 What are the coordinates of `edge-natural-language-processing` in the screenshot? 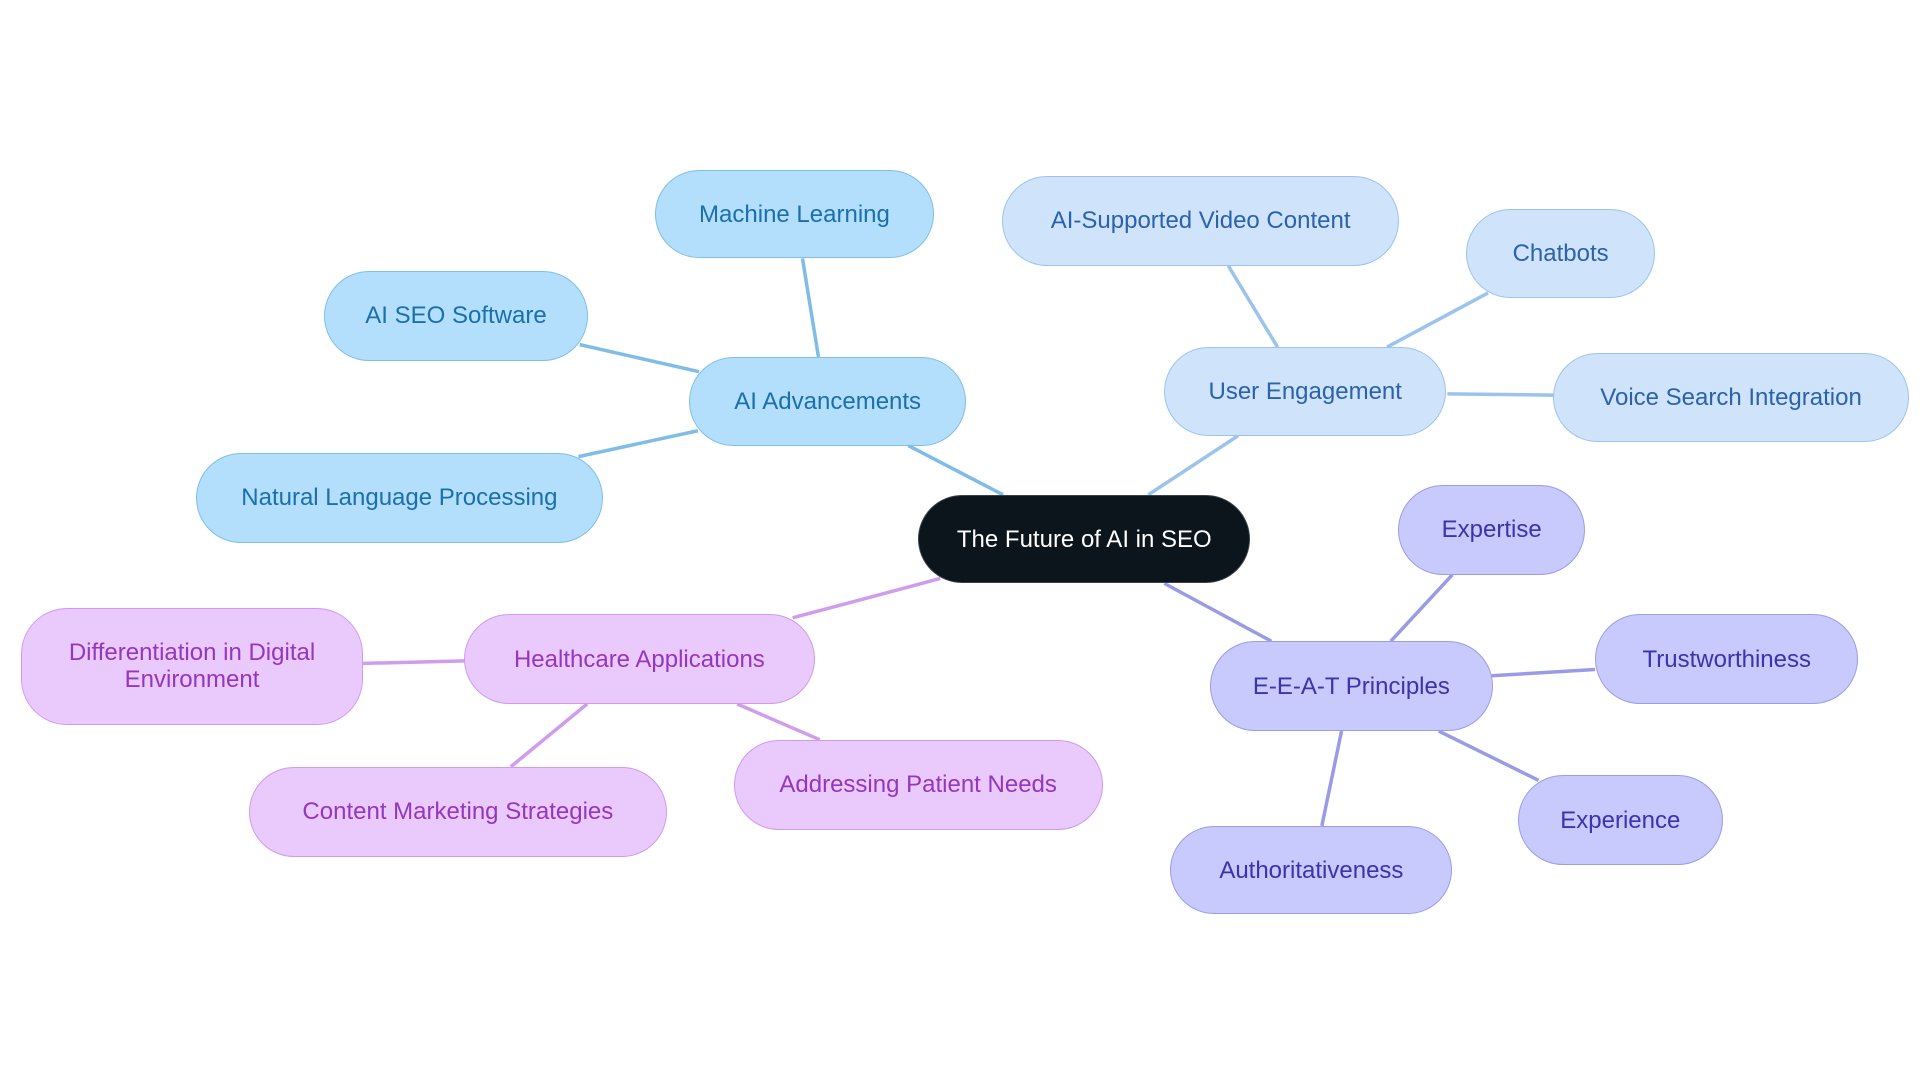 It's located at (638, 444).